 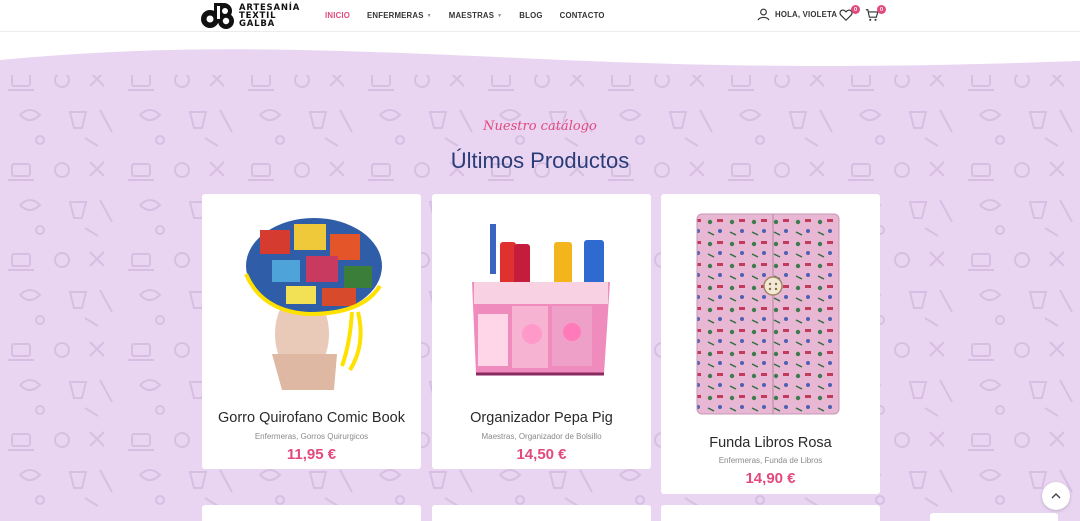 I want to click on nav-item-label: INICIO, so click(x=338, y=15).